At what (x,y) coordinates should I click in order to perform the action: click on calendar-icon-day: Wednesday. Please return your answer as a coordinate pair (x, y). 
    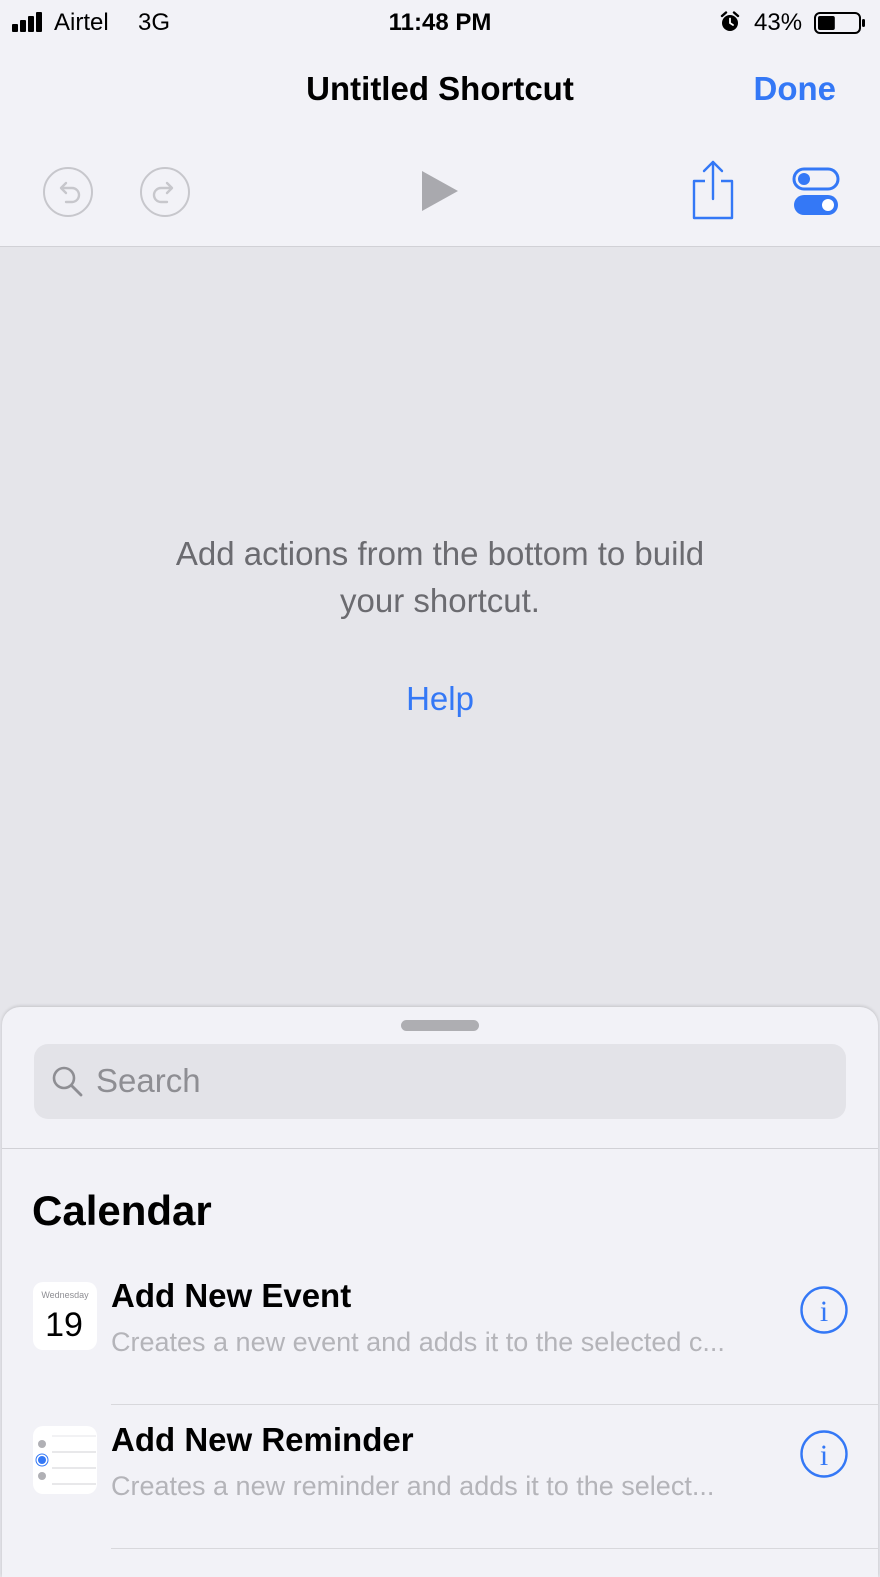
    Looking at the image, I should click on (65, 1295).